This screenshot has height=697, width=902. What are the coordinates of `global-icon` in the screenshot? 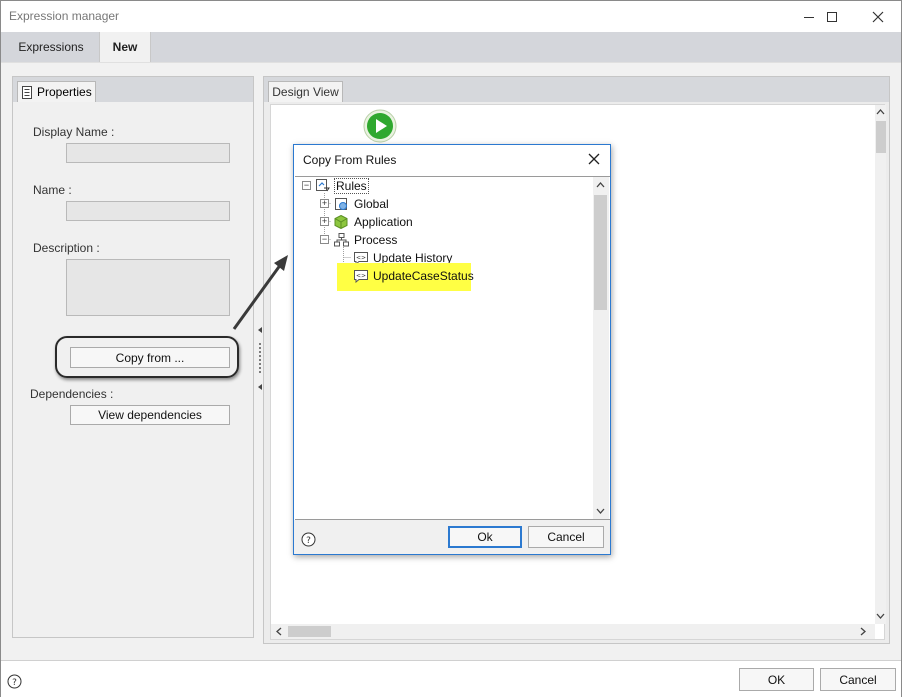 It's located at (341, 204).